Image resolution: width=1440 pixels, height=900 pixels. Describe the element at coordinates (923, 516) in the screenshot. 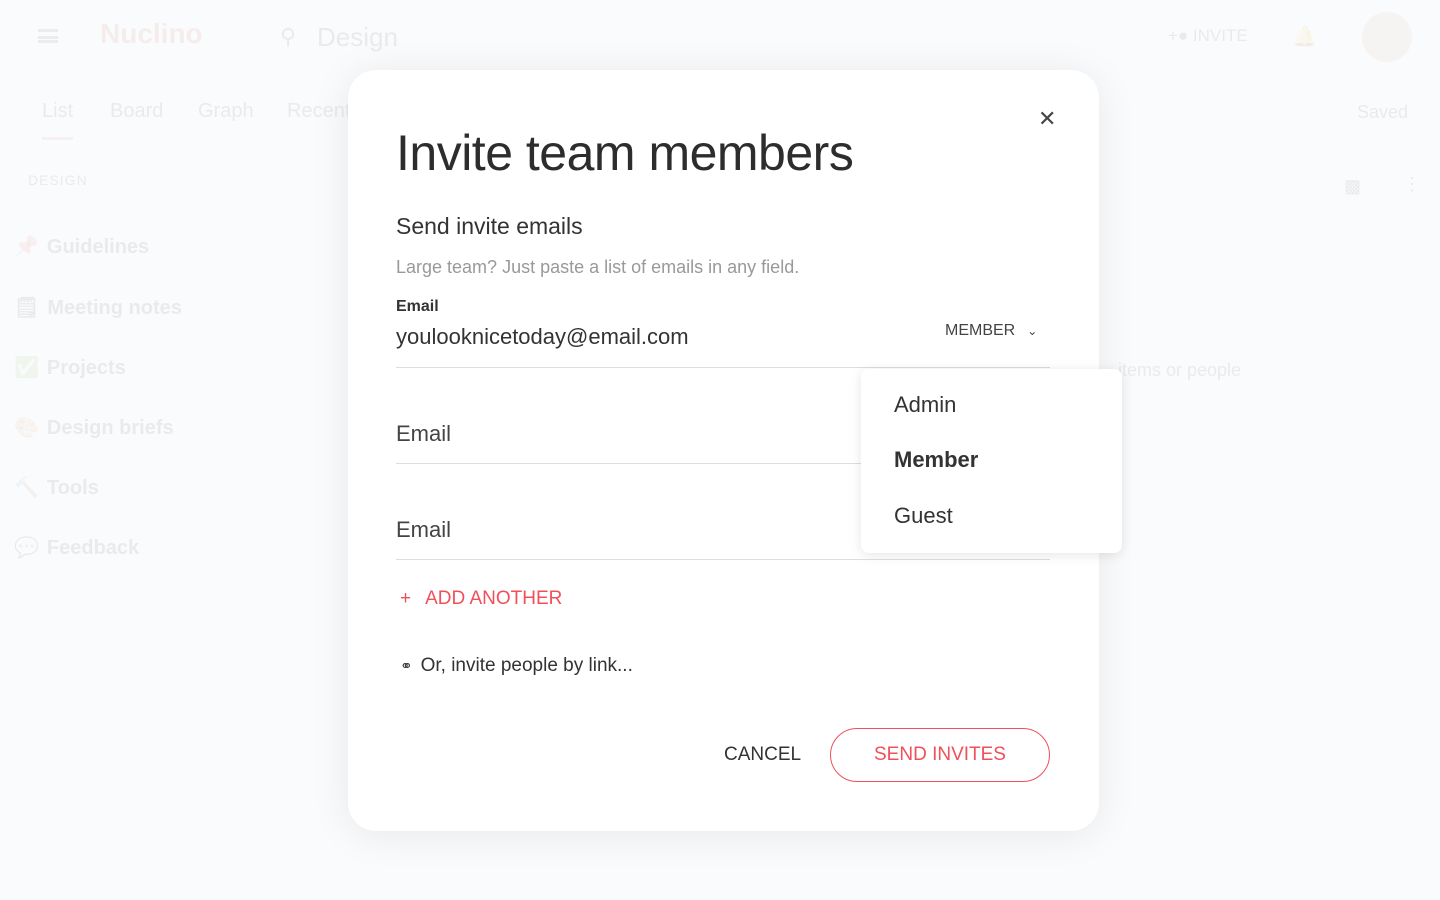

I see `role-option-guest: Guest` at that location.